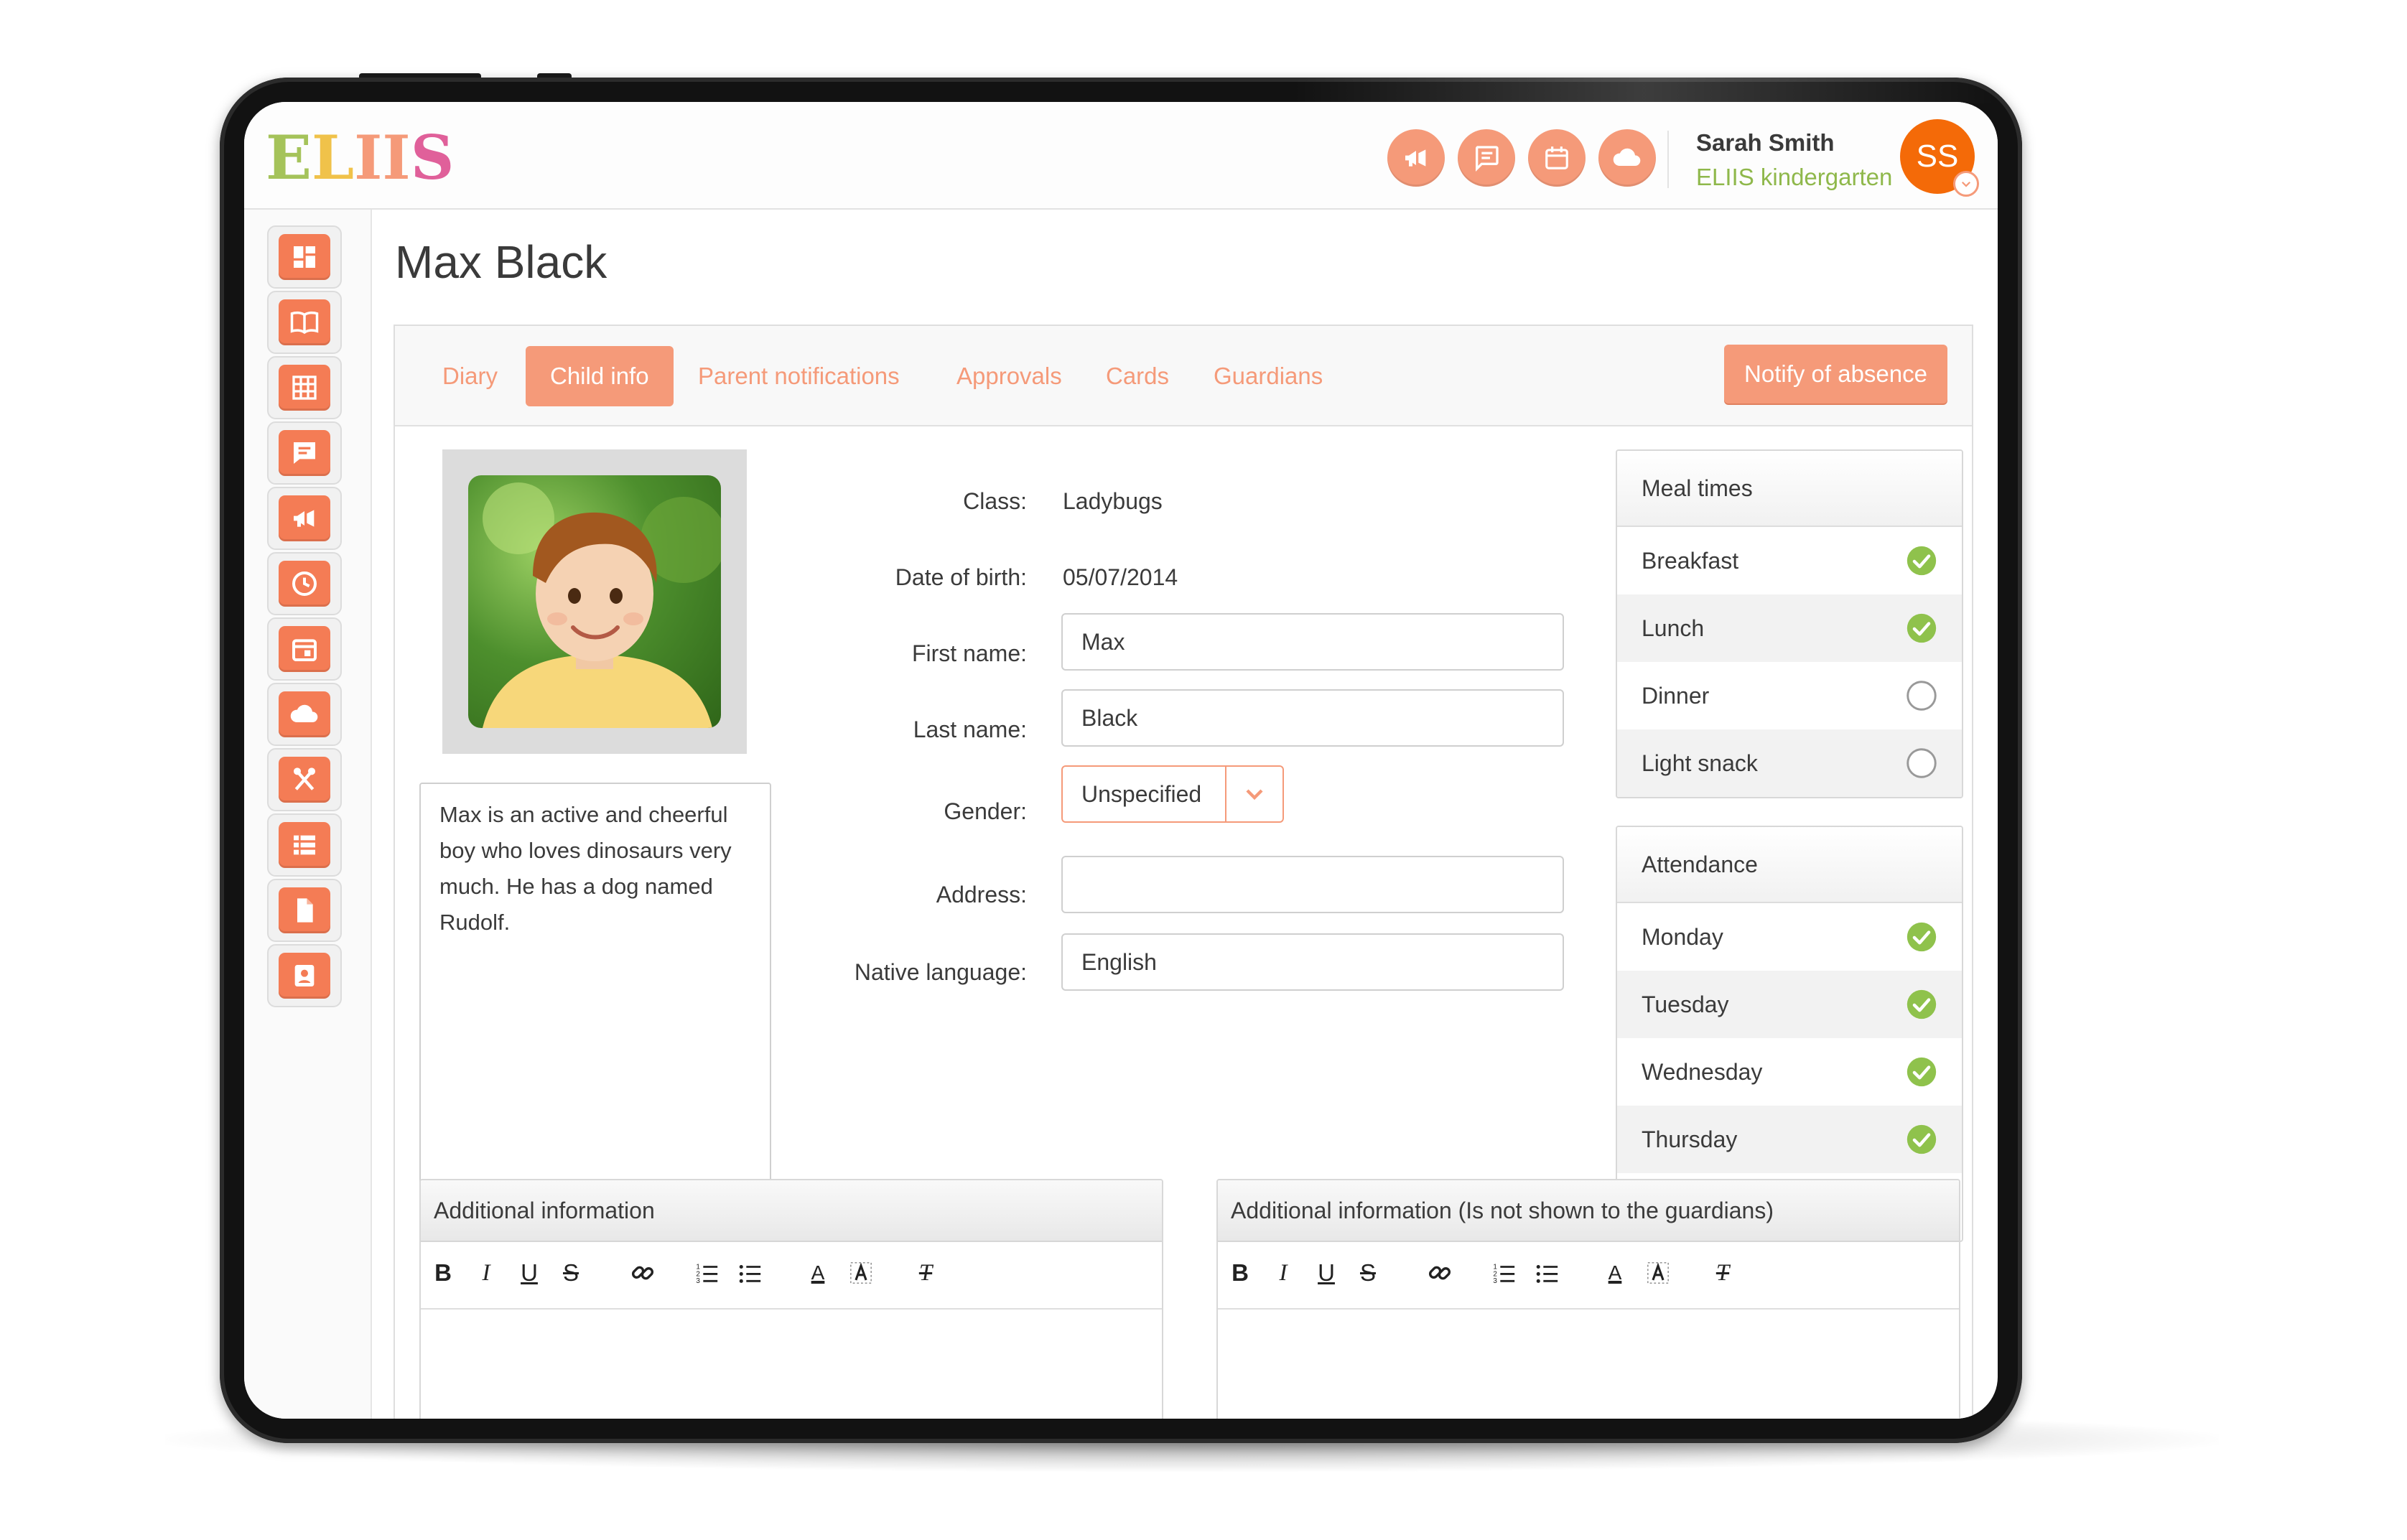  I want to click on sidebar-item-time, so click(305, 583).